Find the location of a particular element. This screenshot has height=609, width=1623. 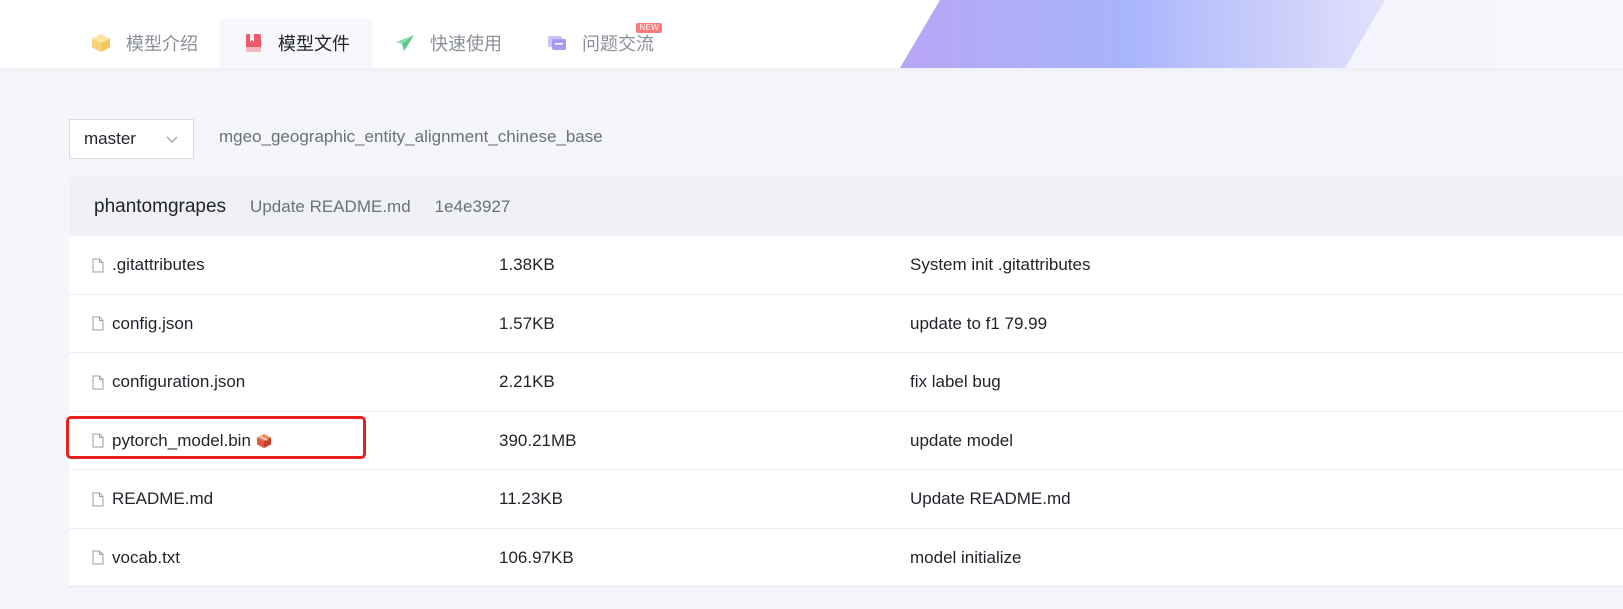

tab-label: 快速使用 is located at coordinates (466, 44).